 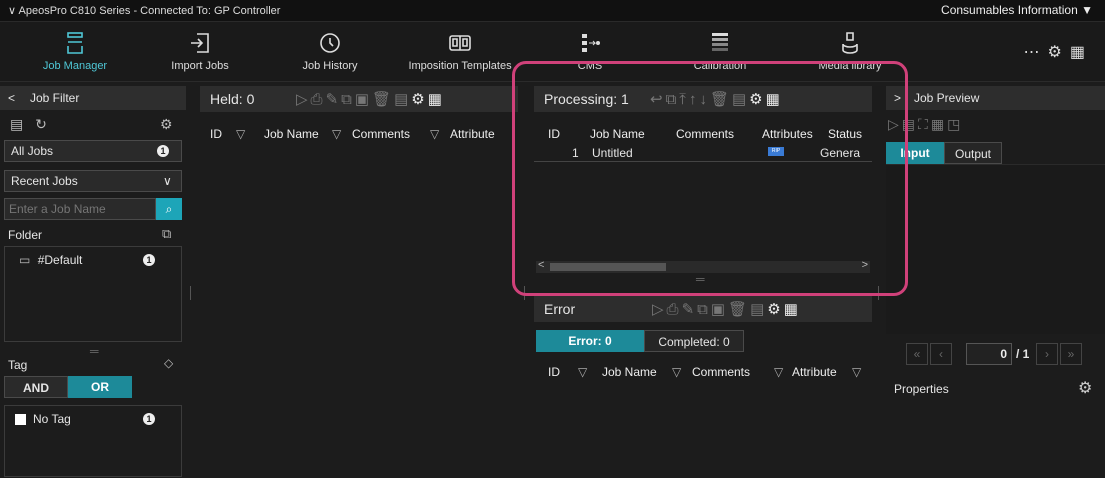 What do you see at coordinates (879, 293) in the screenshot?
I see `right-resize-handle` at bounding box center [879, 293].